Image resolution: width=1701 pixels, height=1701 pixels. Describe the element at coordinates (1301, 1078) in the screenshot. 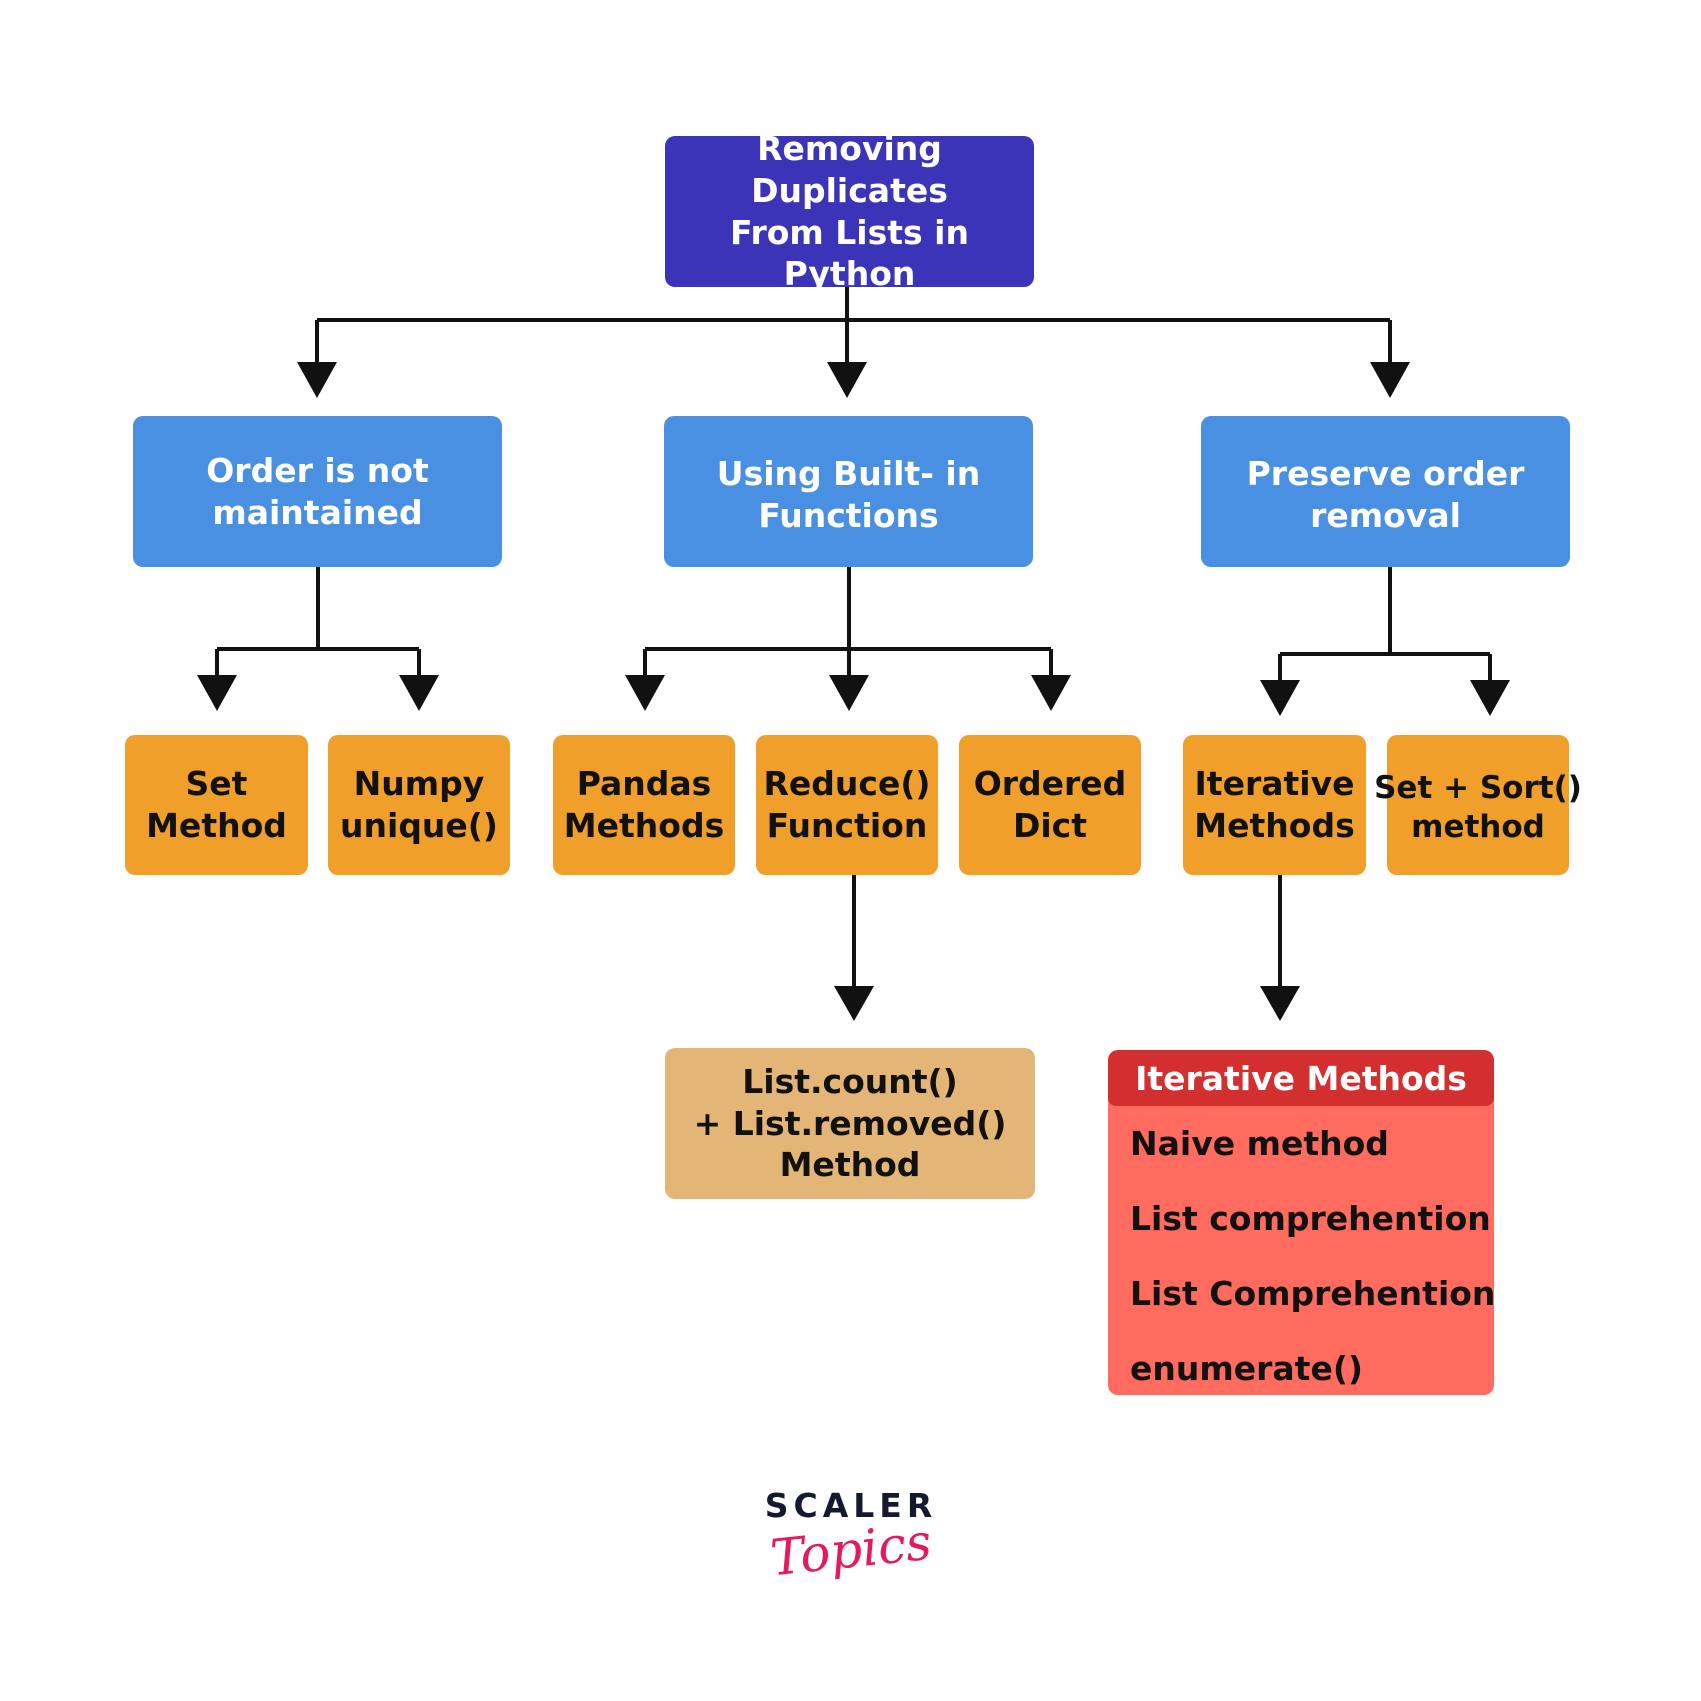

I see `iterative-detail-header: Iterative Methods` at that location.